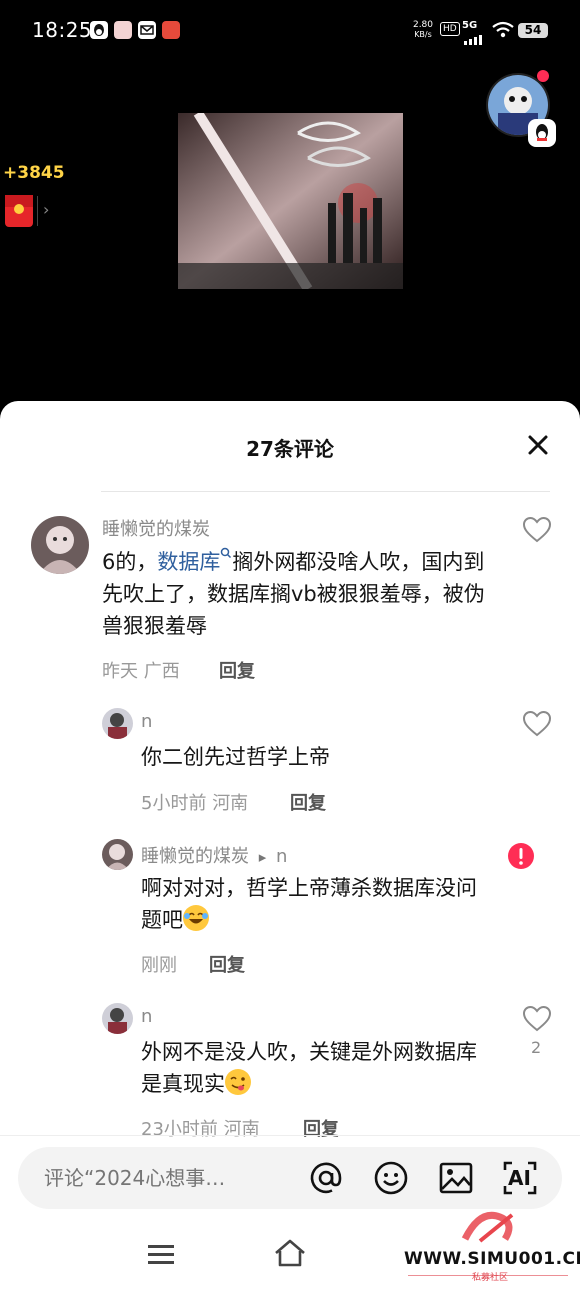 Image resolution: width=580 pixels, height=1289 pixels. I want to click on reply-text: 外网不是没人吹，关键是外网数据库是真现实, so click(311, 1068).